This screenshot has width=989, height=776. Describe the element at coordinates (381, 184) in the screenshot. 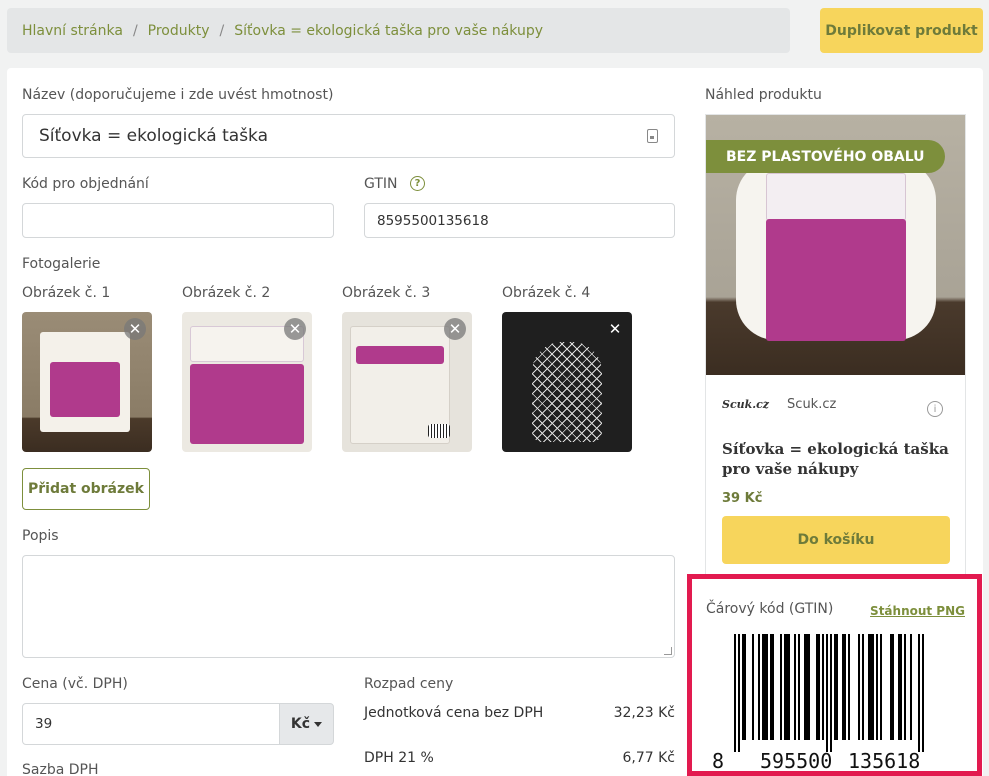

I see `gtin-label: GTIN` at that location.